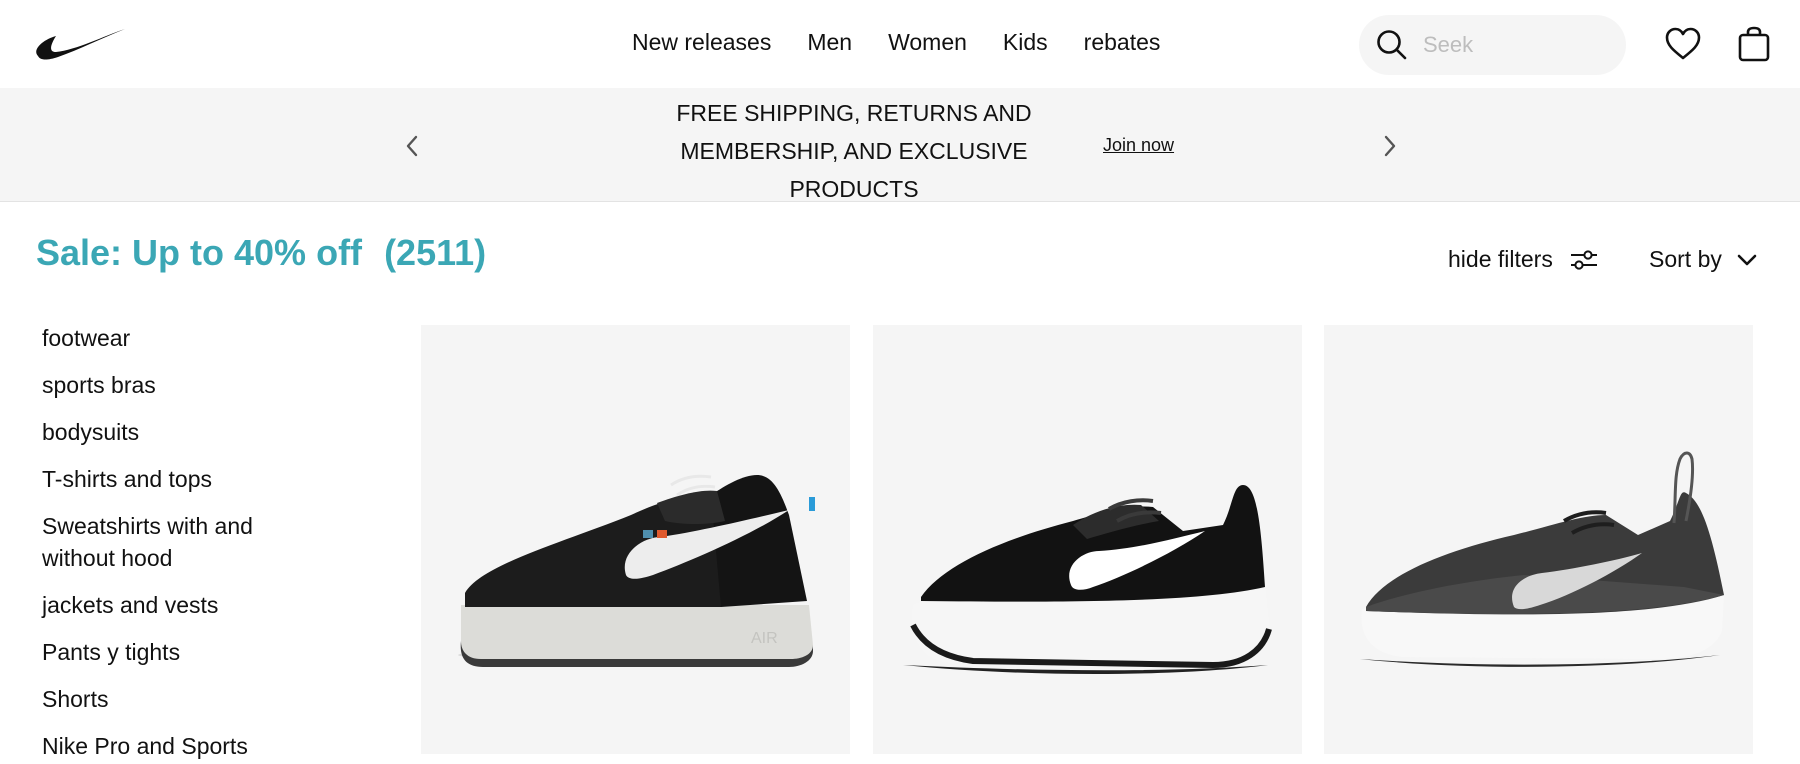  I want to click on sort-by-label: Sort by, so click(1685, 259).